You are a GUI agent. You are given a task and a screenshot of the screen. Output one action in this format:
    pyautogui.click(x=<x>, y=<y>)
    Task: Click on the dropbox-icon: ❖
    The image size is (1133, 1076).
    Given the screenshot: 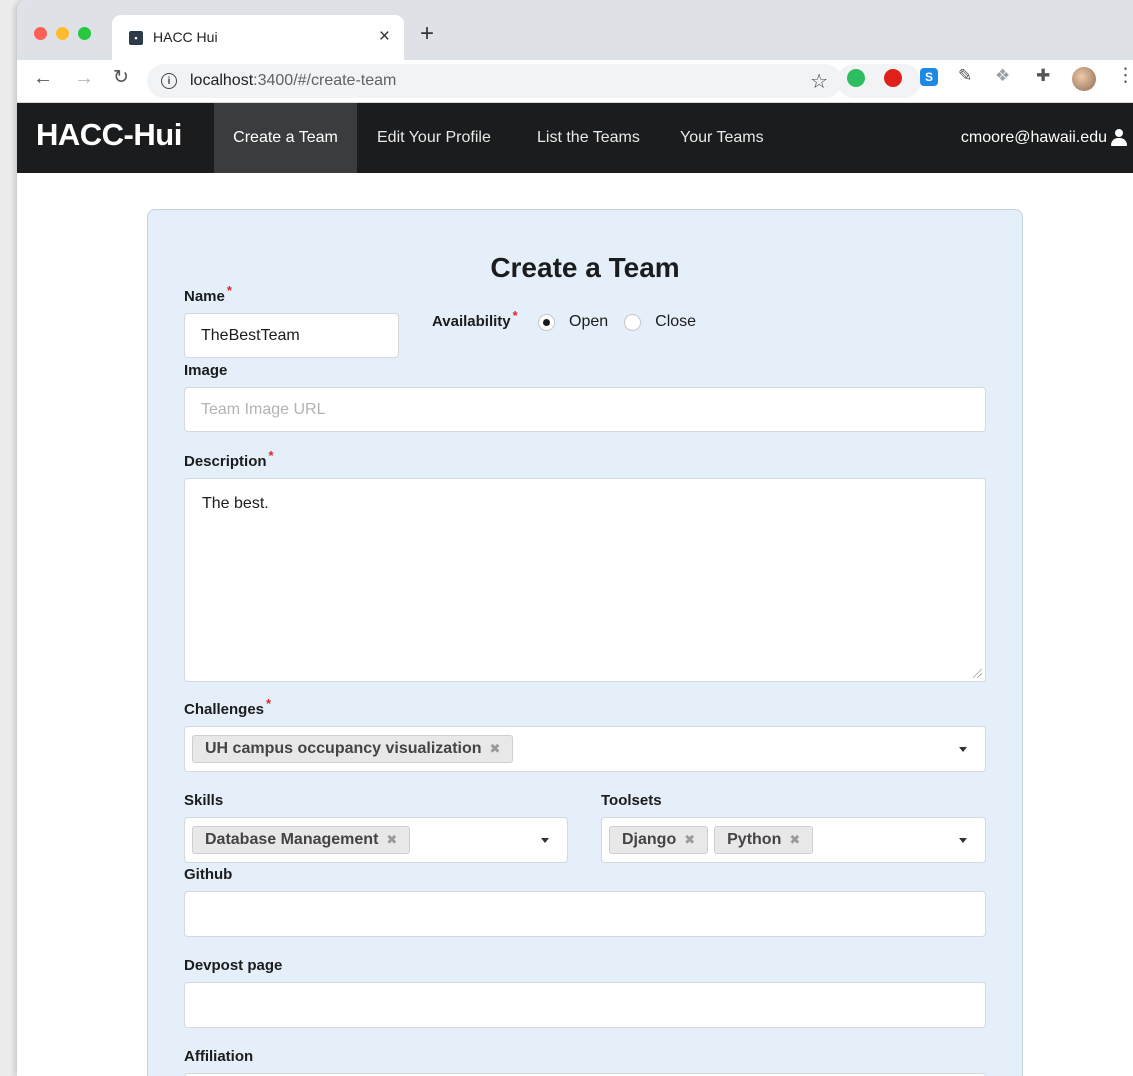 What is the action you would take?
    pyautogui.click(x=1002, y=76)
    